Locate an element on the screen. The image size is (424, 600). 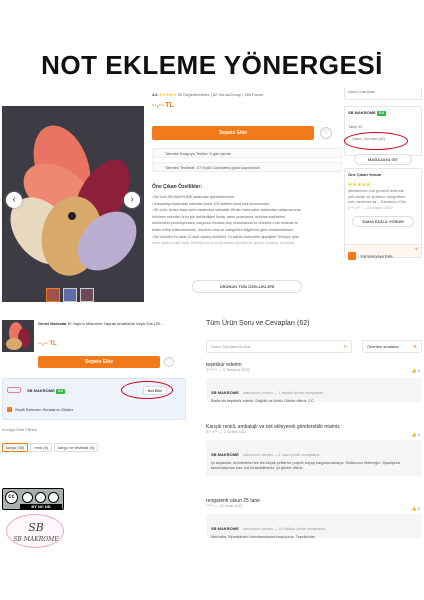
nc-icon is located at coordinates (40, 497).